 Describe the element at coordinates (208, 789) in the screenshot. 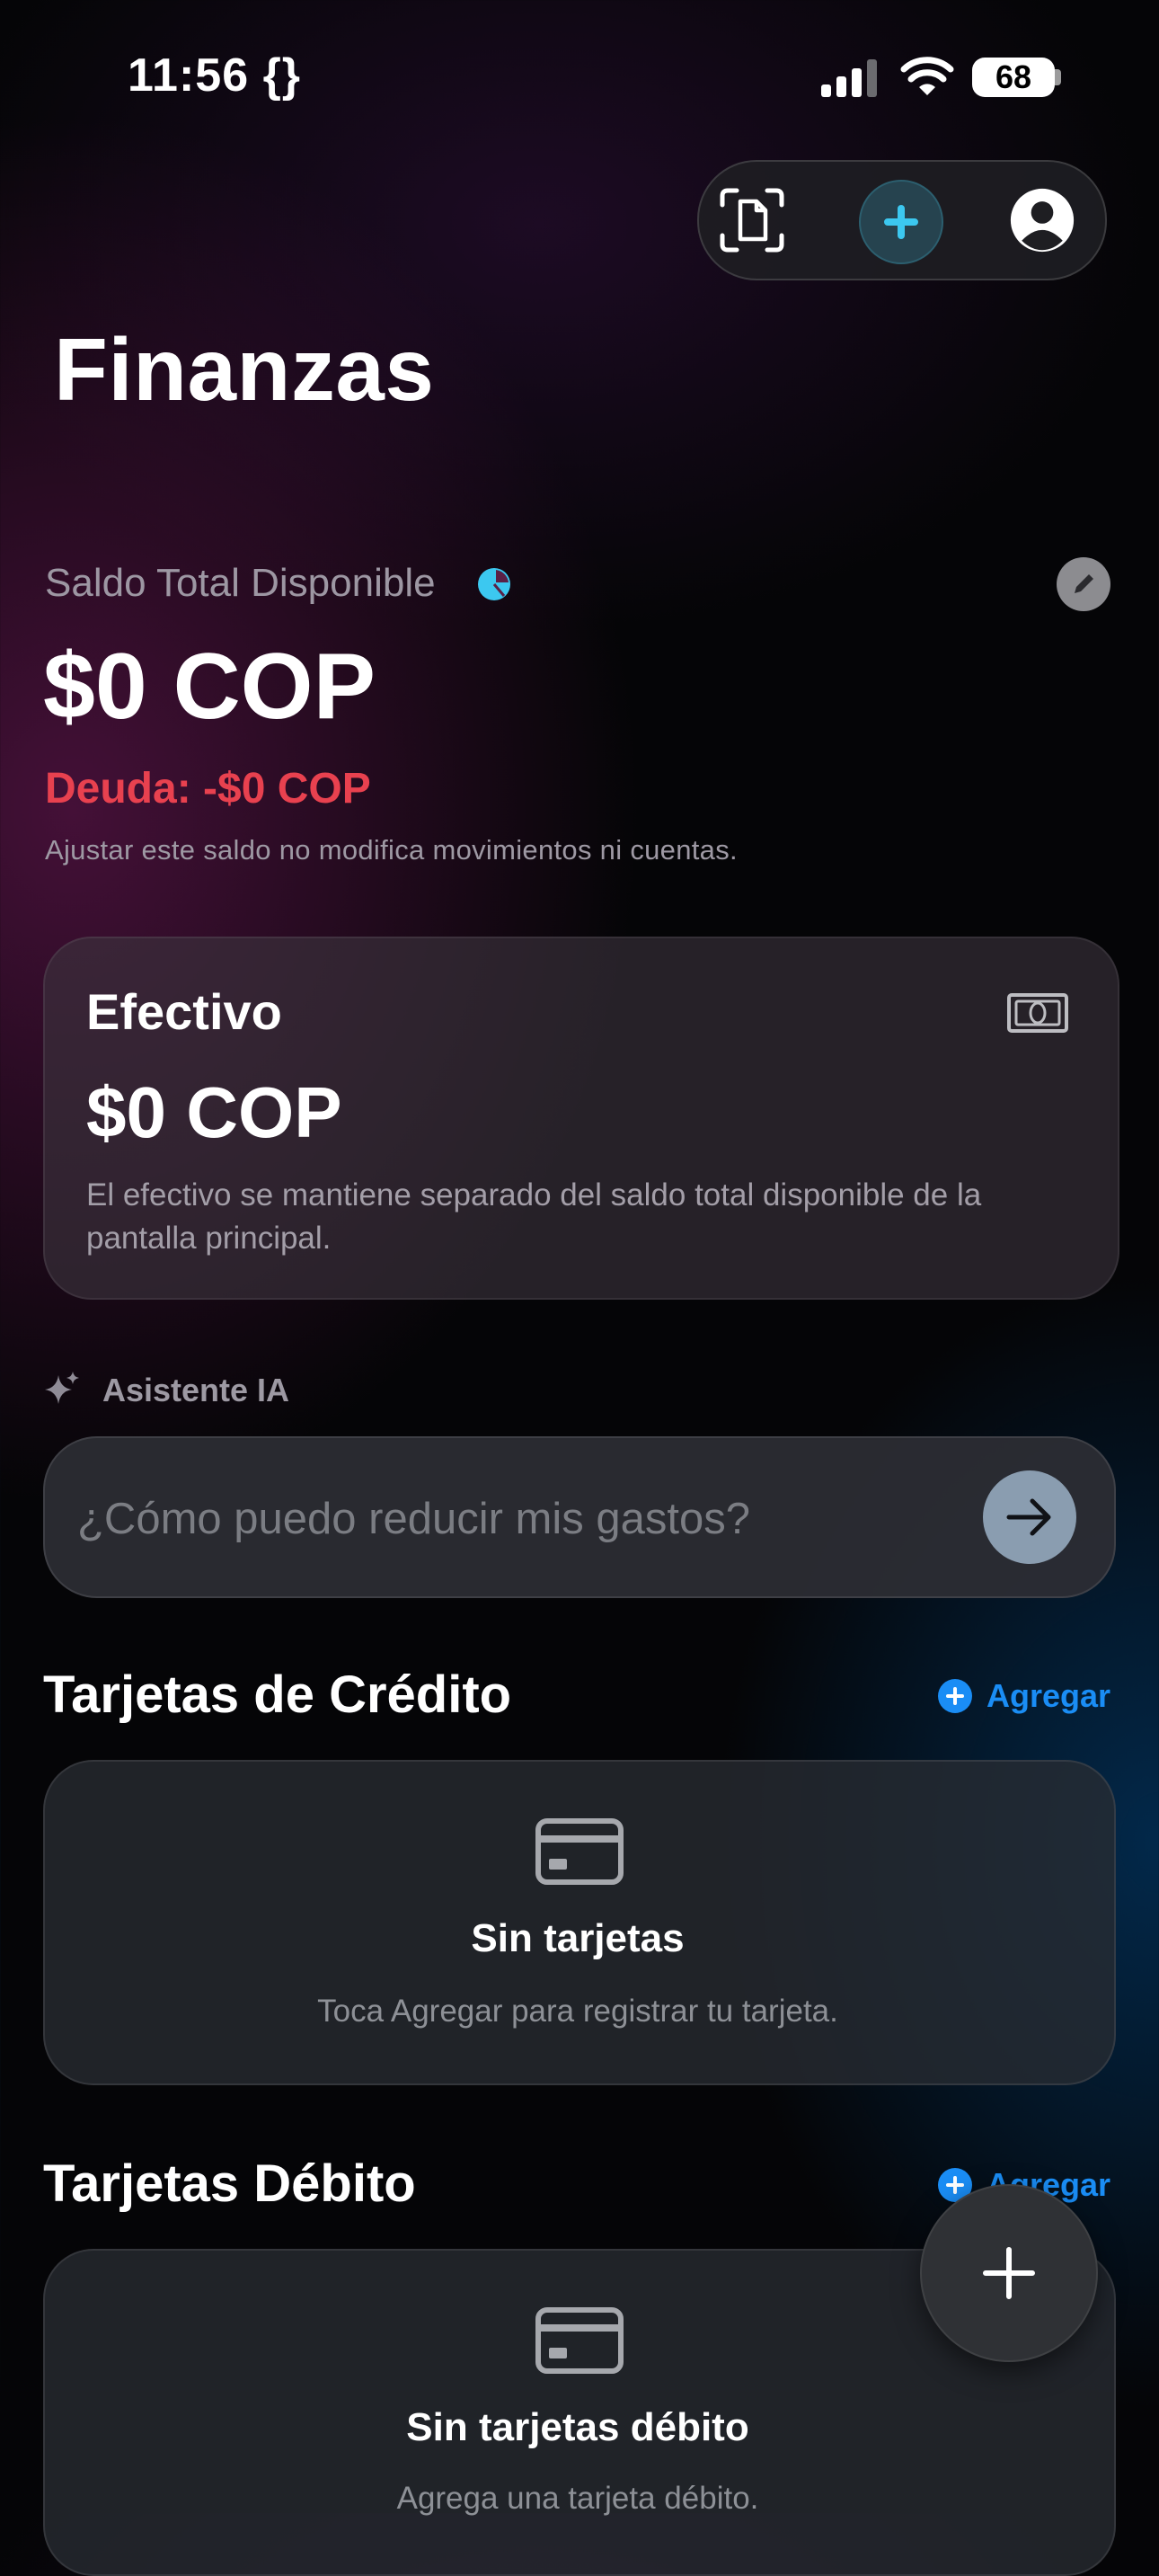

I see `debt-amount: Deuda: -$0 COP` at that location.